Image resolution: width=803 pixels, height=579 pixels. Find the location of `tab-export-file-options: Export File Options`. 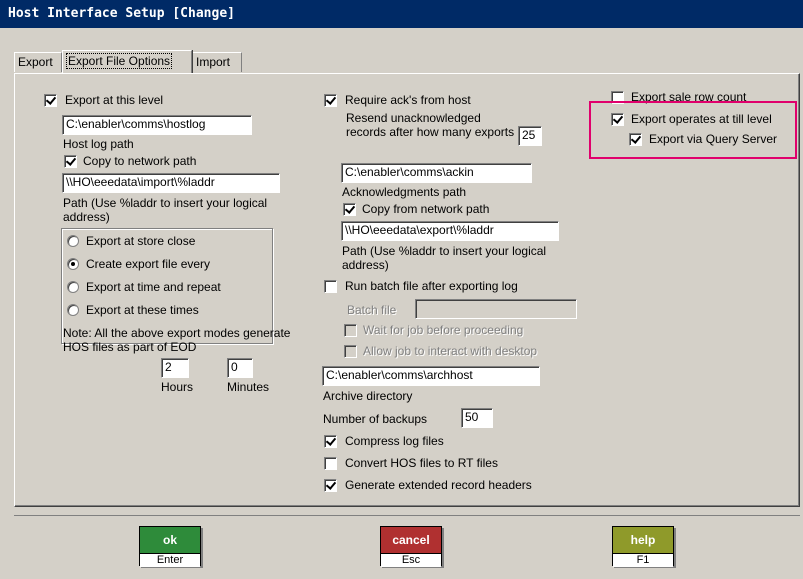

tab-export-file-options: Export File Options is located at coordinates (127, 61).